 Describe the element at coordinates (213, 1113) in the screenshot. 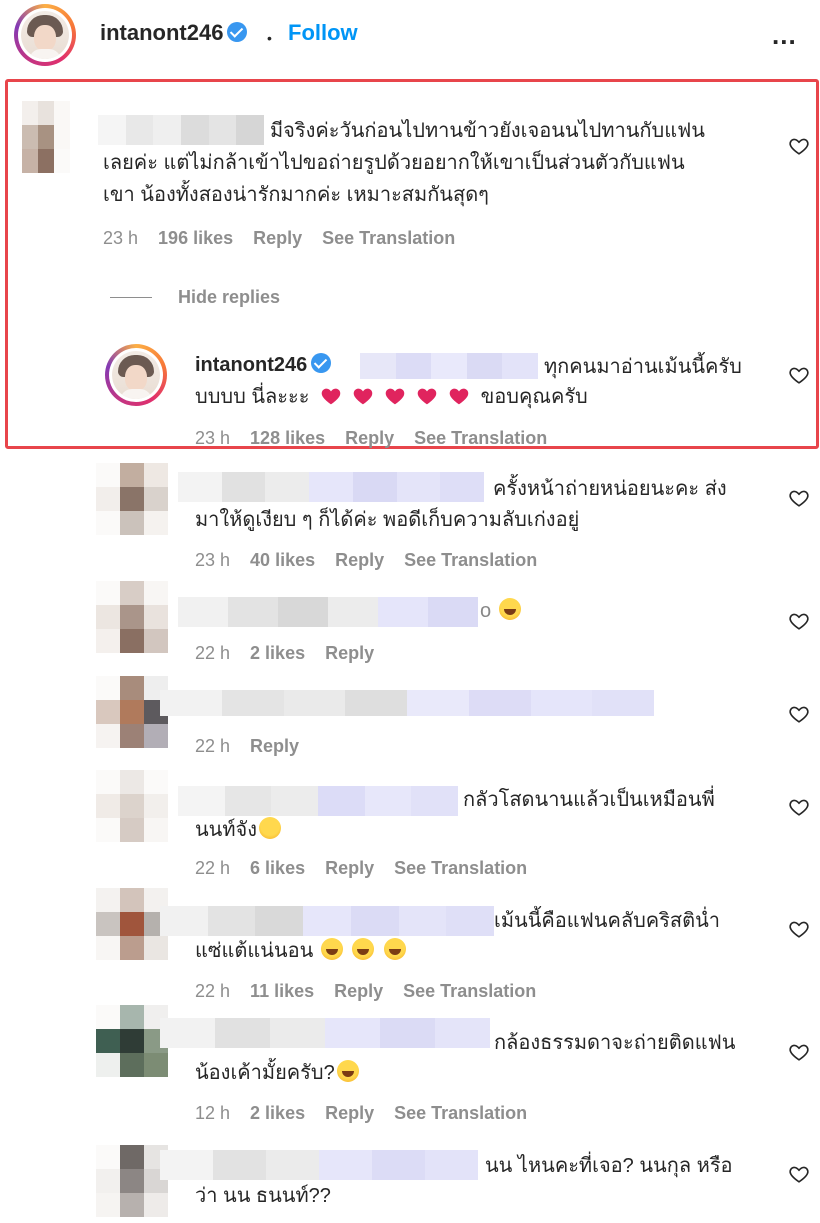

I see `comment-time: 12 h` at that location.